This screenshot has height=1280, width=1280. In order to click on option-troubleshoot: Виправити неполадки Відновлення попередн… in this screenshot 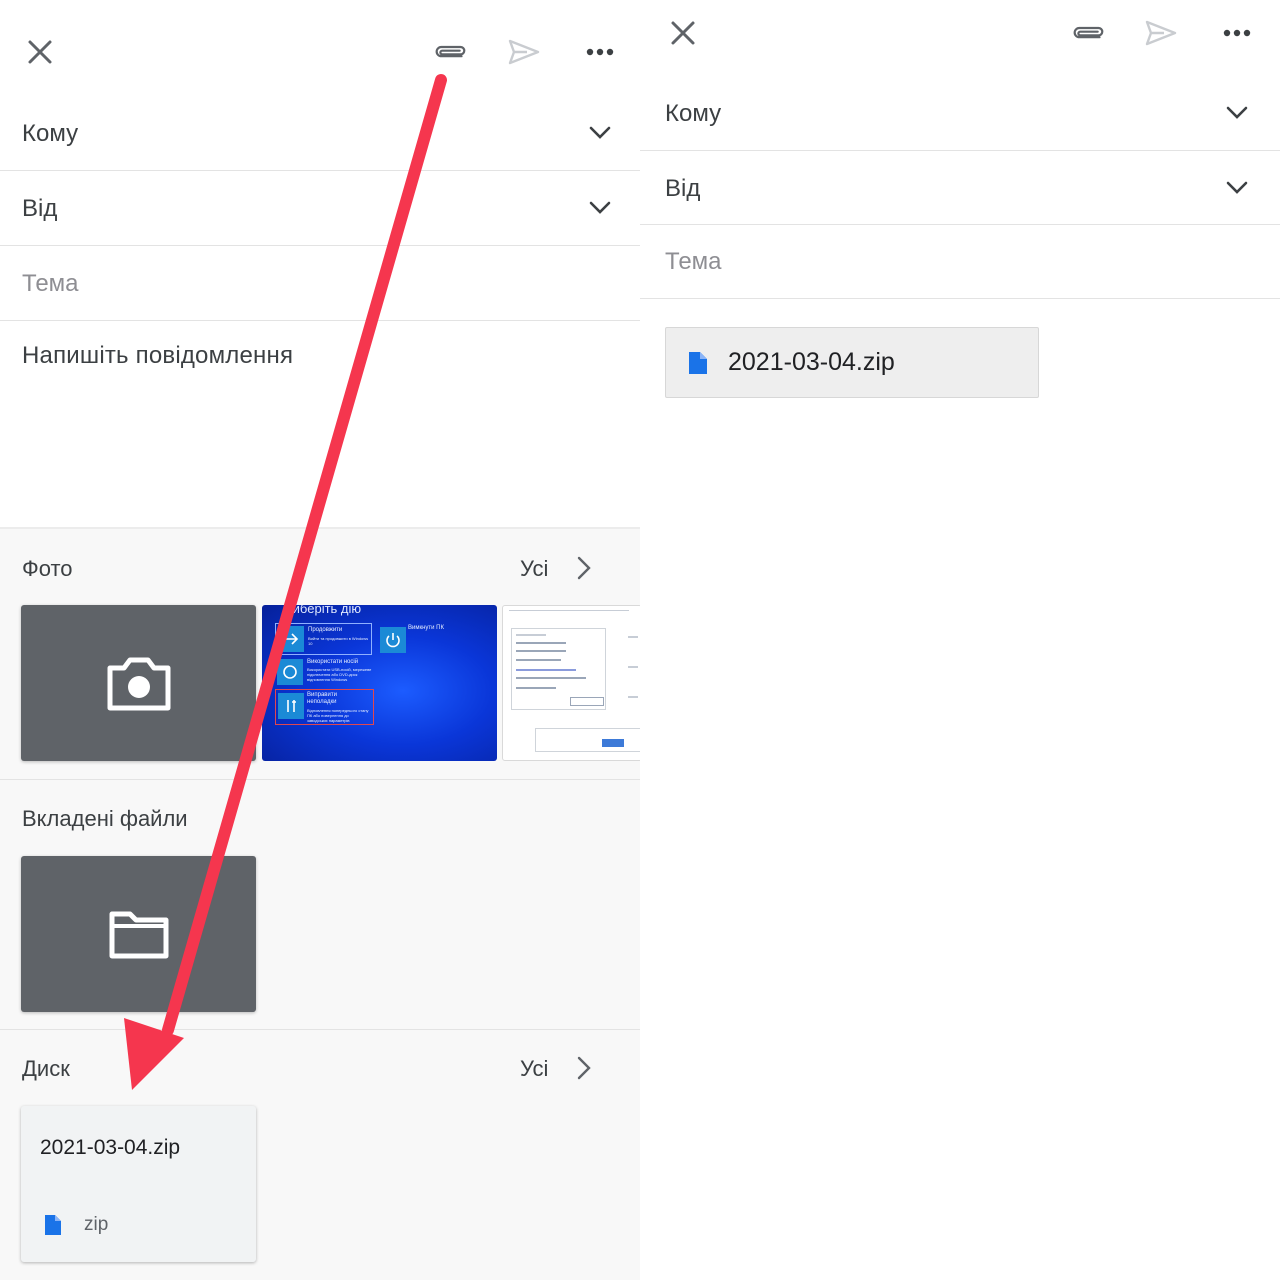, I will do `click(324, 707)`.